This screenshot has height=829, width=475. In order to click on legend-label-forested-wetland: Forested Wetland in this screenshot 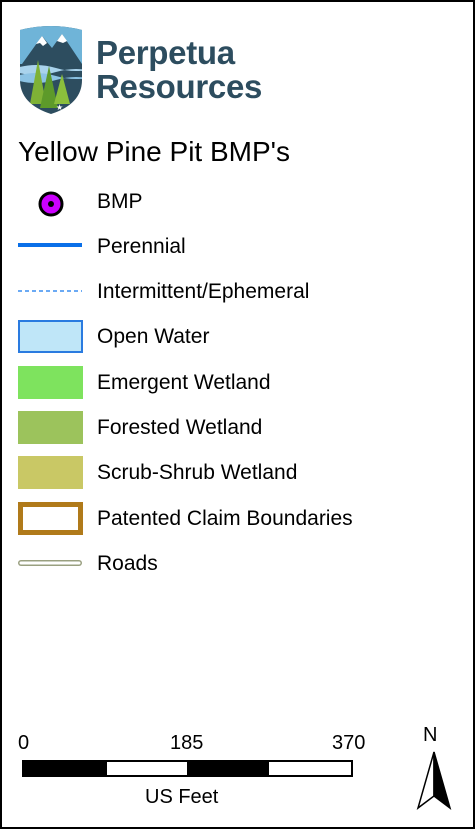, I will do `click(180, 427)`.